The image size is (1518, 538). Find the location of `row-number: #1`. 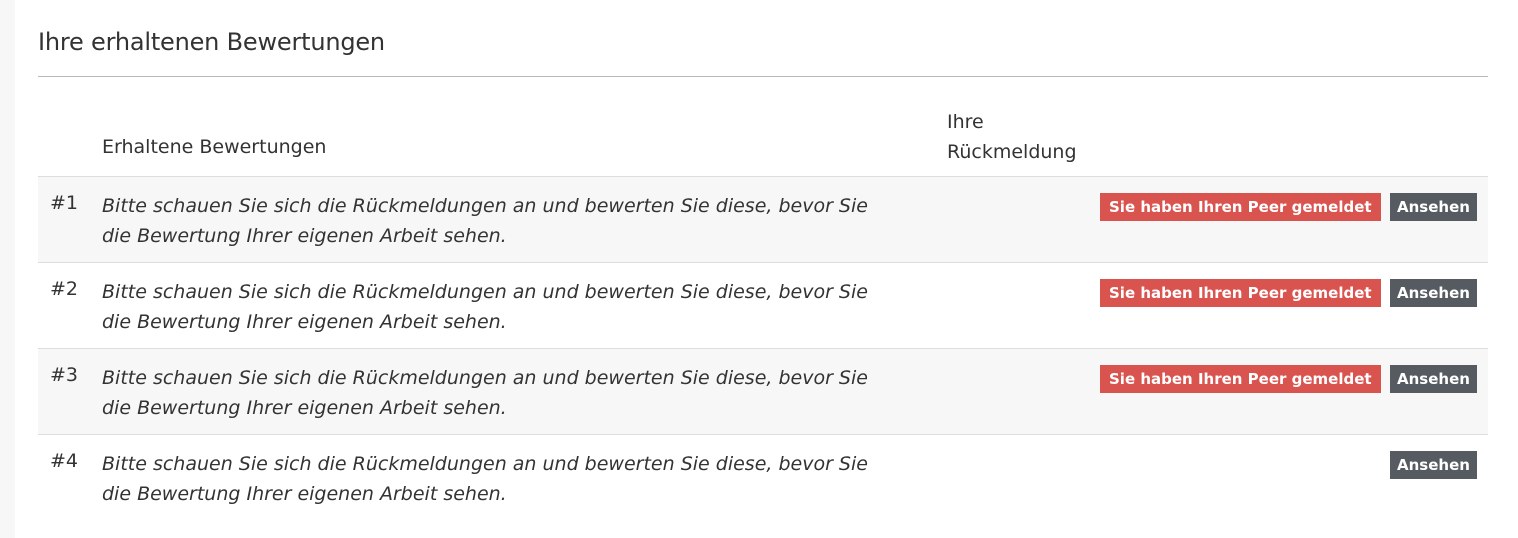

row-number: #1 is located at coordinates (64, 203).